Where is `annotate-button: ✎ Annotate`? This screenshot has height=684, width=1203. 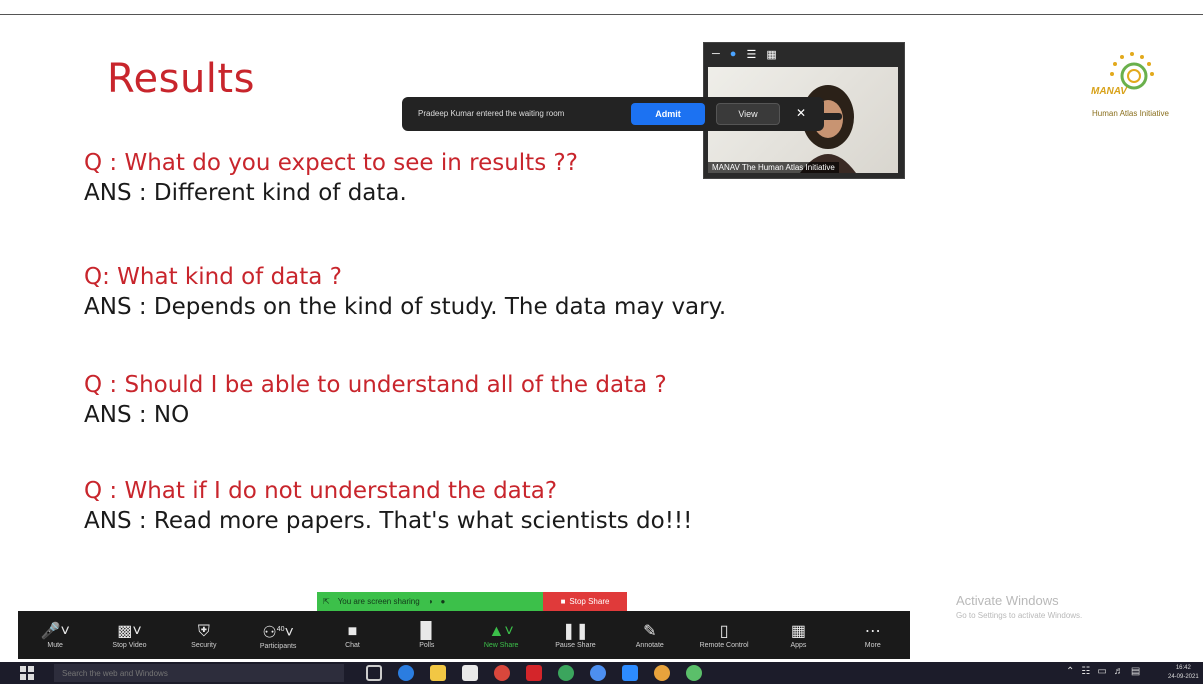 annotate-button: ✎ Annotate is located at coordinates (650, 635).